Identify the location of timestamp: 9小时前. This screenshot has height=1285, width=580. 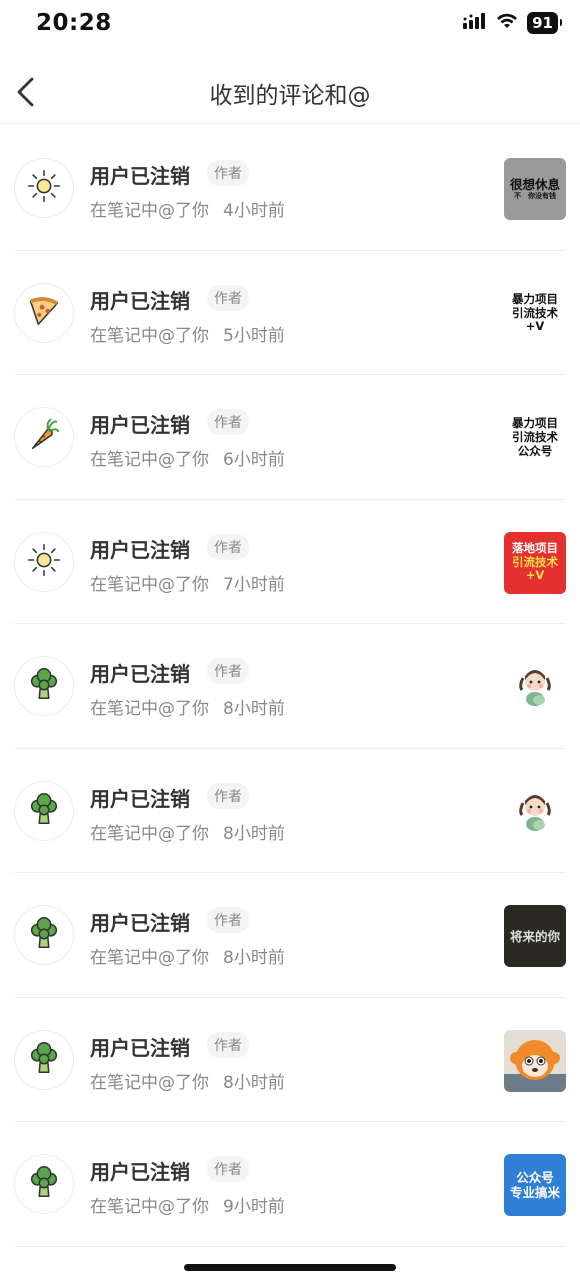
(254, 1207).